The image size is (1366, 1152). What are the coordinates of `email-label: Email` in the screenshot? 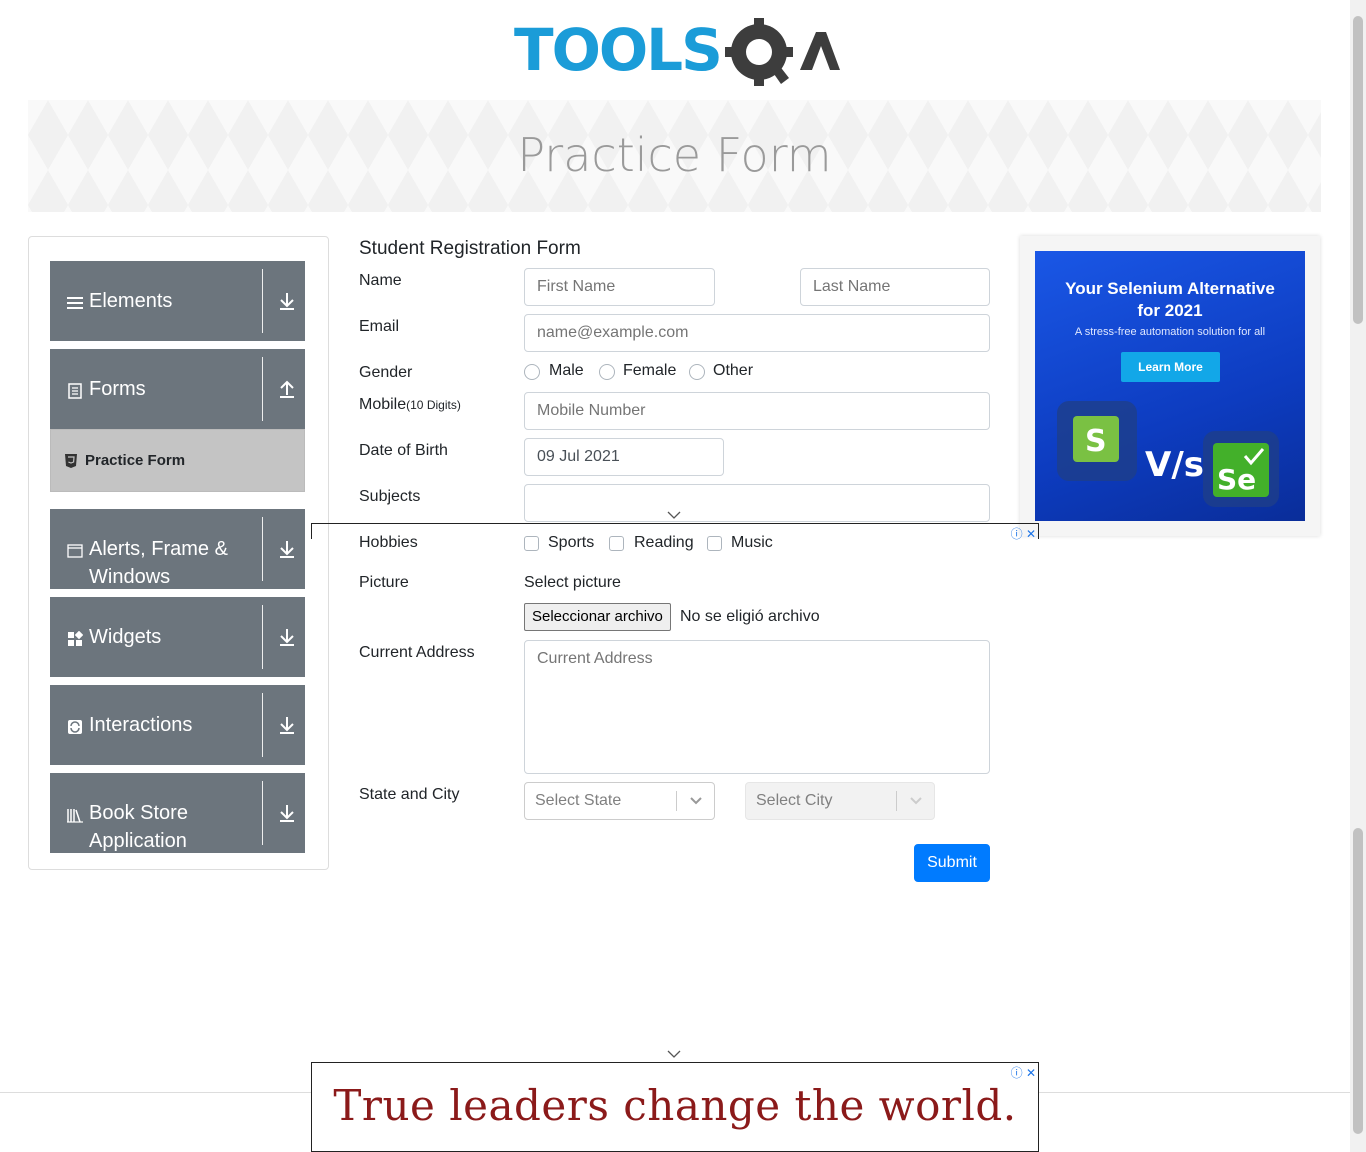 It's located at (379, 326).